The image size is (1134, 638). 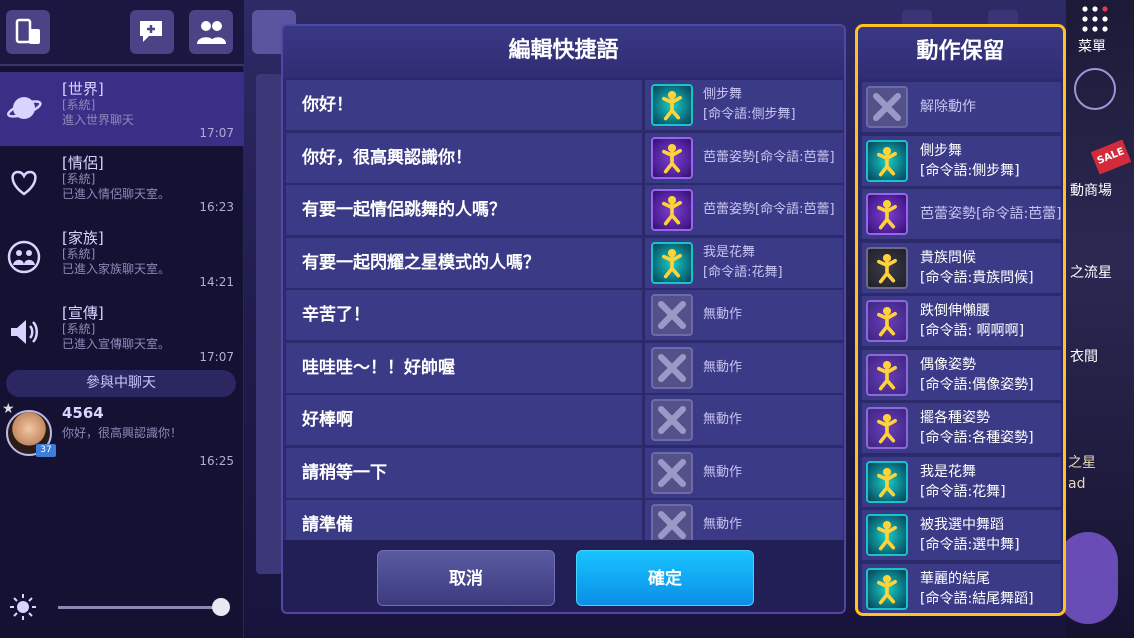 What do you see at coordinates (116, 186) in the screenshot?
I see `channel-last-message: [系統] 已進入情侶聊天室。` at bounding box center [116, 186].